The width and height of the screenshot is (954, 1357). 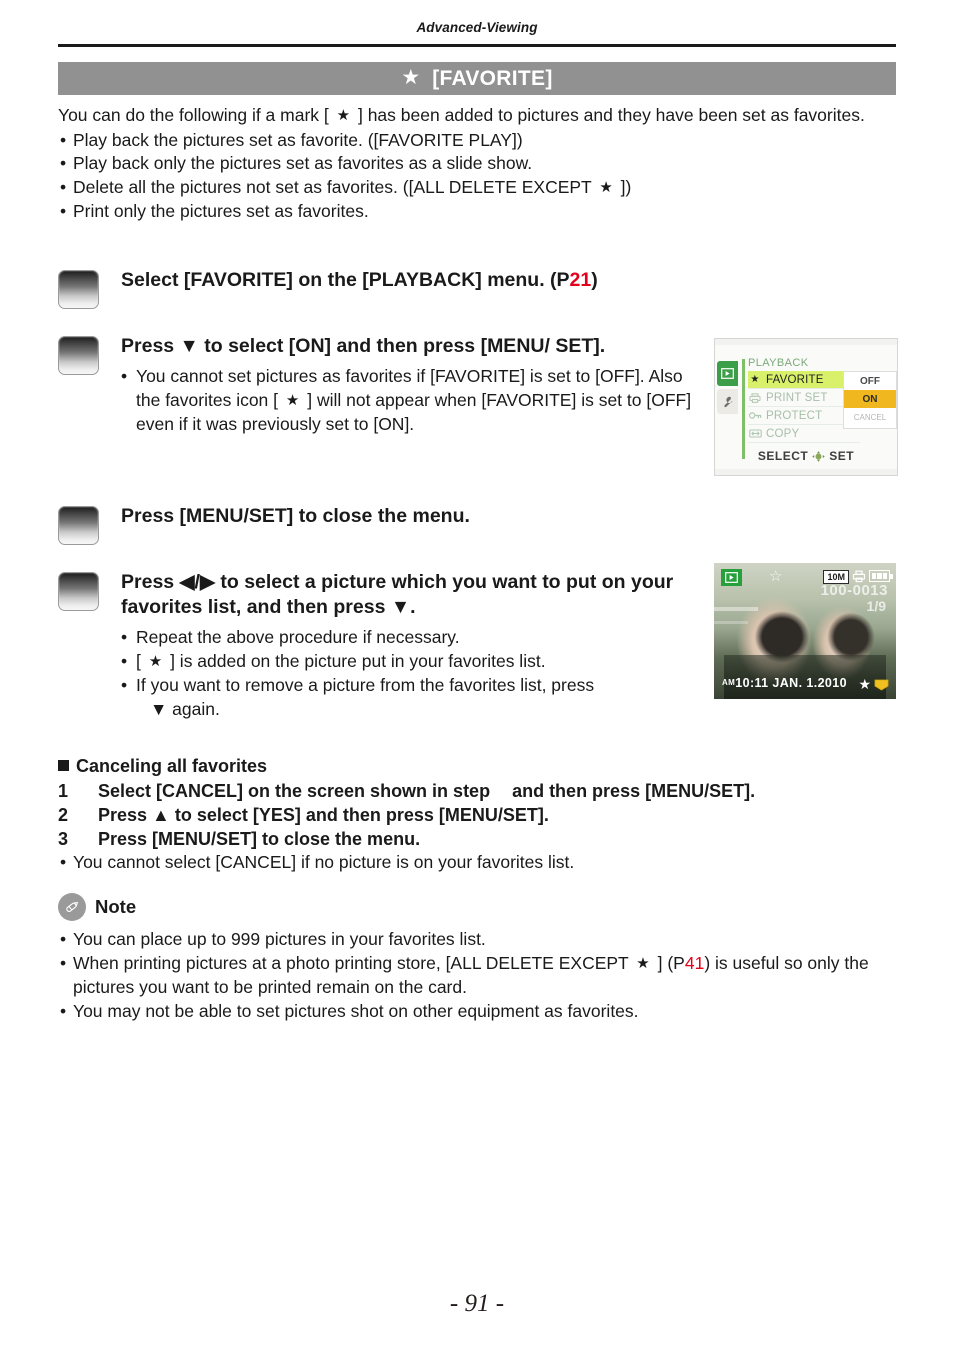 I want to click on step-3: Press [MENU/SET] to close the menu., so click(x=378, y=524).